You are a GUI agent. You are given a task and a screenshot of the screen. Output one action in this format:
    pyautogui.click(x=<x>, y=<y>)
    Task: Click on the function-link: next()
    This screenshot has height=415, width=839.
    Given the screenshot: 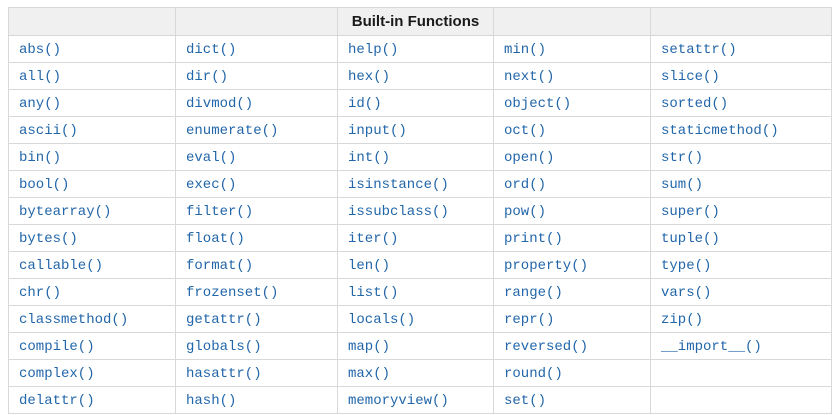 What is the action you would take?
    pyautogui.click(x=529, y=77)
    